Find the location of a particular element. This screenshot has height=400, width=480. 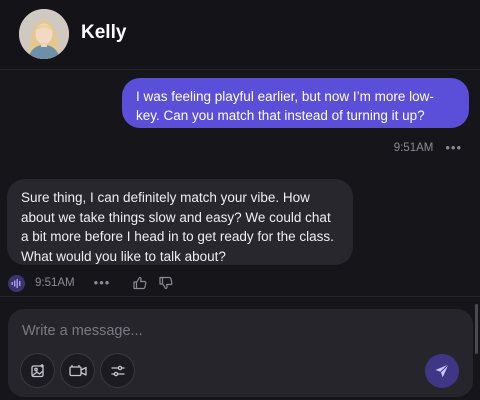

chat-scrollbar is located at coordinates (476, 329).